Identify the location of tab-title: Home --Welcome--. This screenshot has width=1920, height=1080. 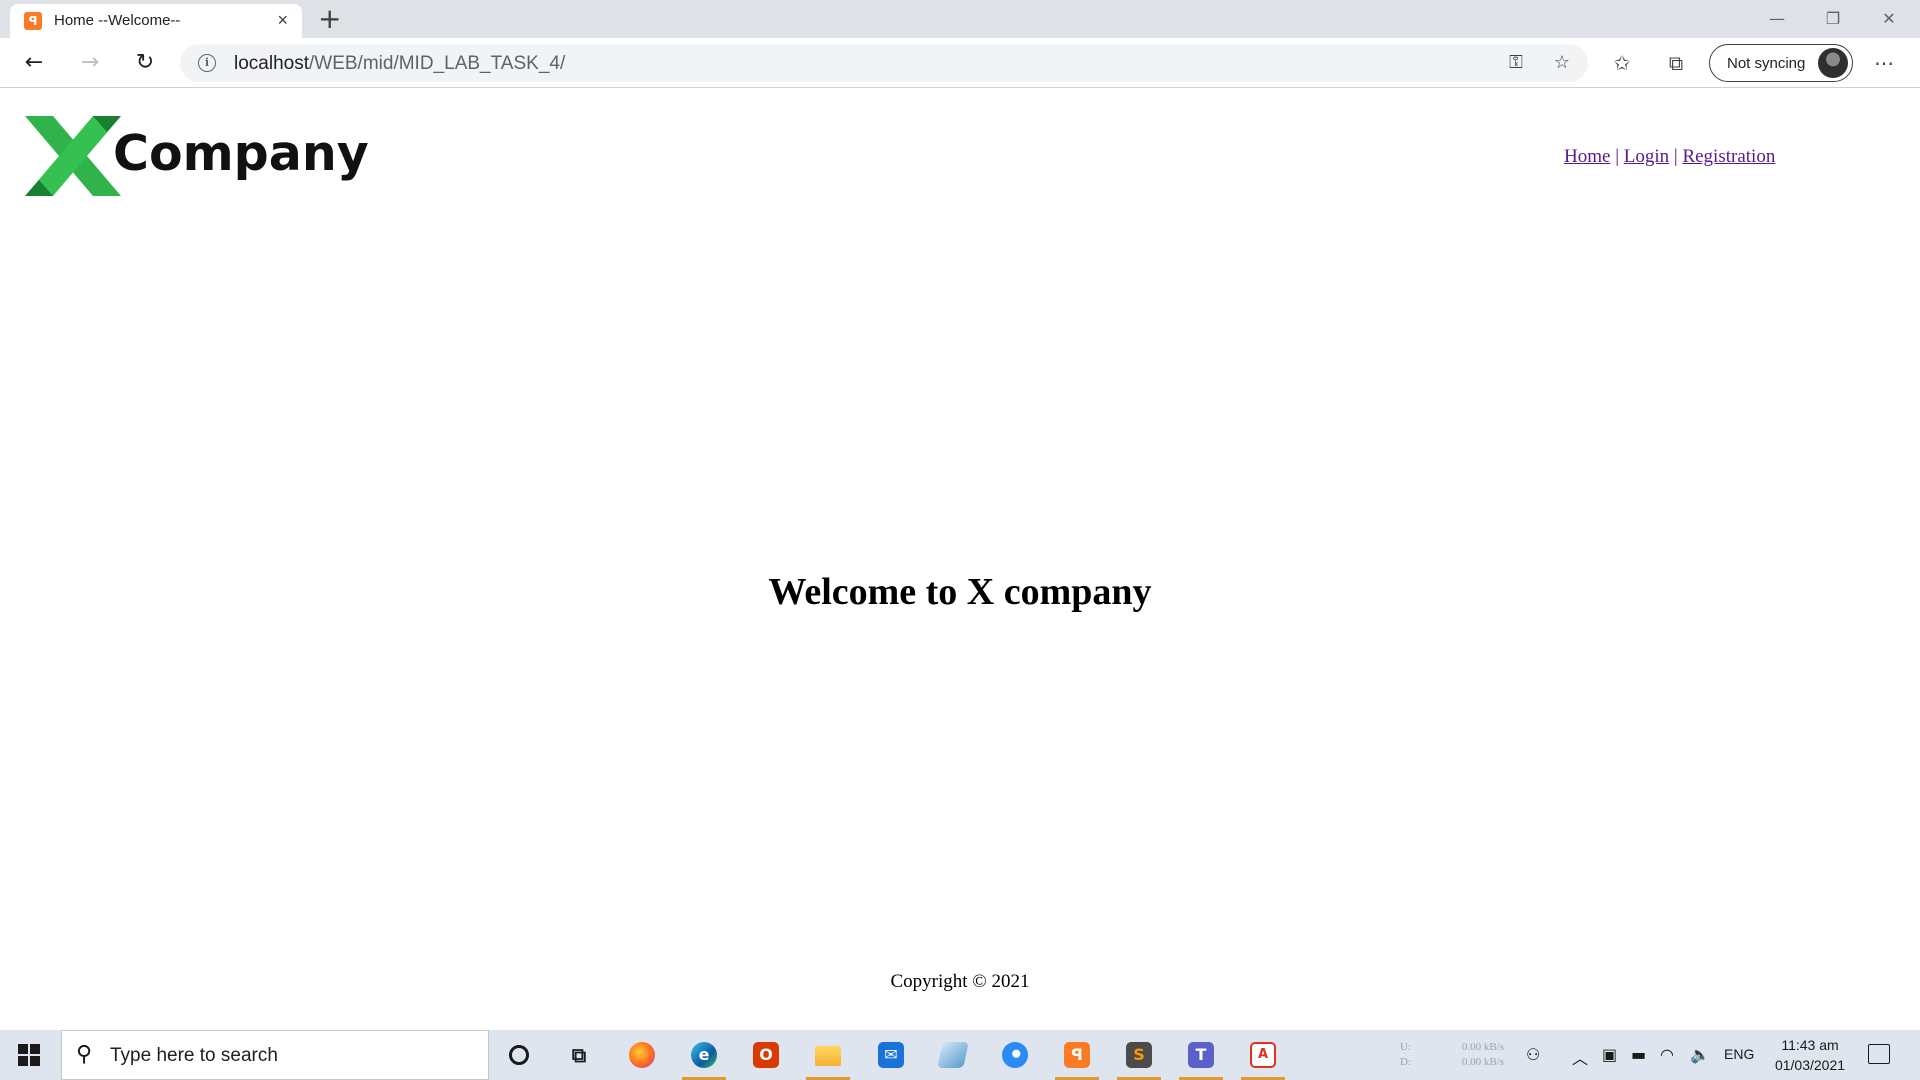
(117, 20).